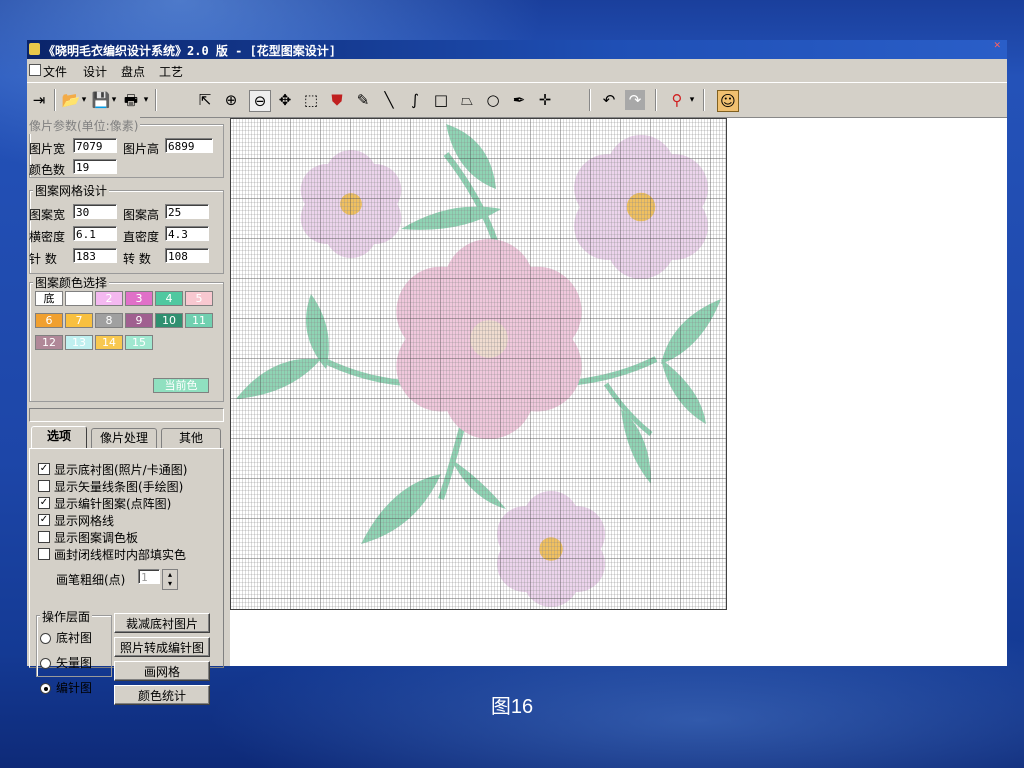 This screenshot has width=1024, height=768. What do you see at coordinates (95, 233) in the screenshot?
I see `h-density-field: 6.1` at bounding box center [95, 233].